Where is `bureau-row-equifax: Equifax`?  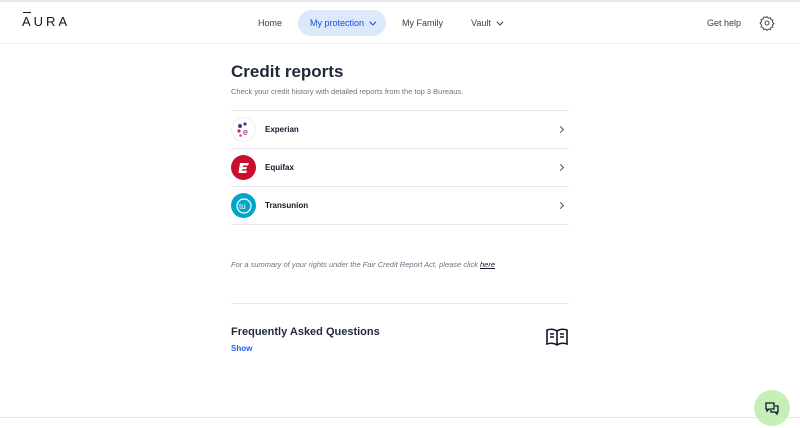
bureau-row-equifax: Equifax is located at coordinates (400, 168).